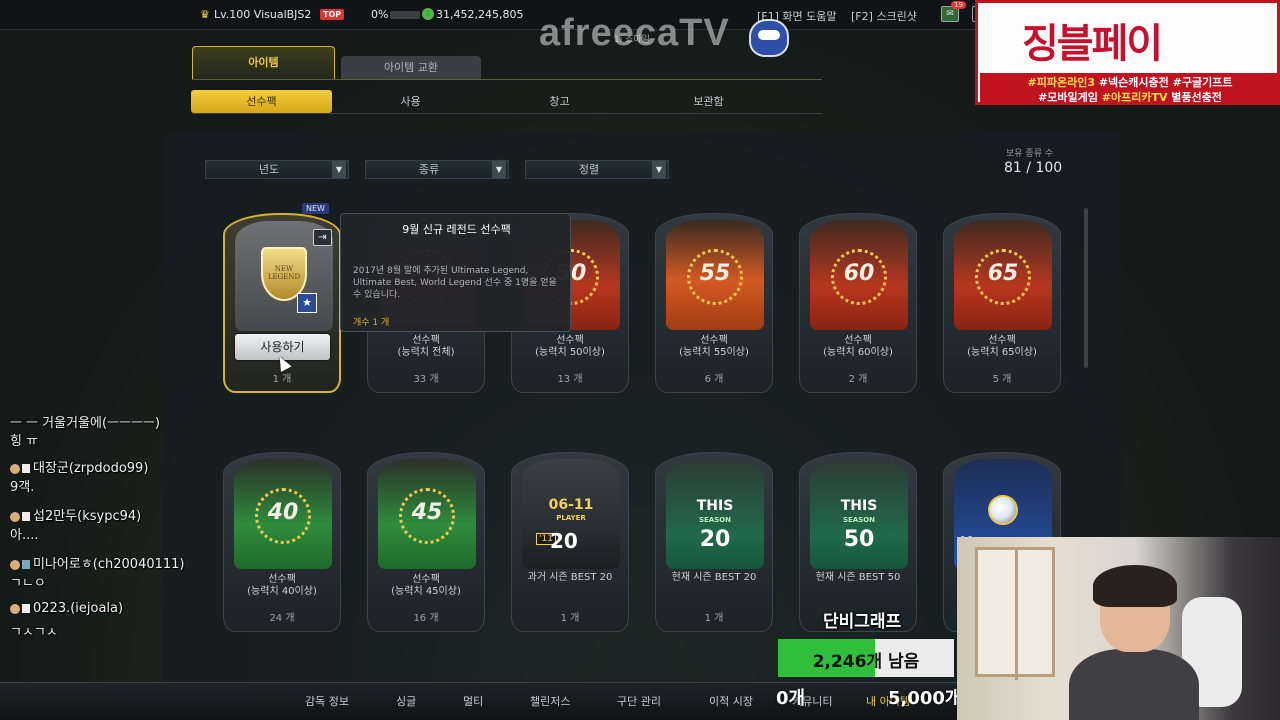  I want to click on chat-message: 힝 ㅠ, so click(110, 439).